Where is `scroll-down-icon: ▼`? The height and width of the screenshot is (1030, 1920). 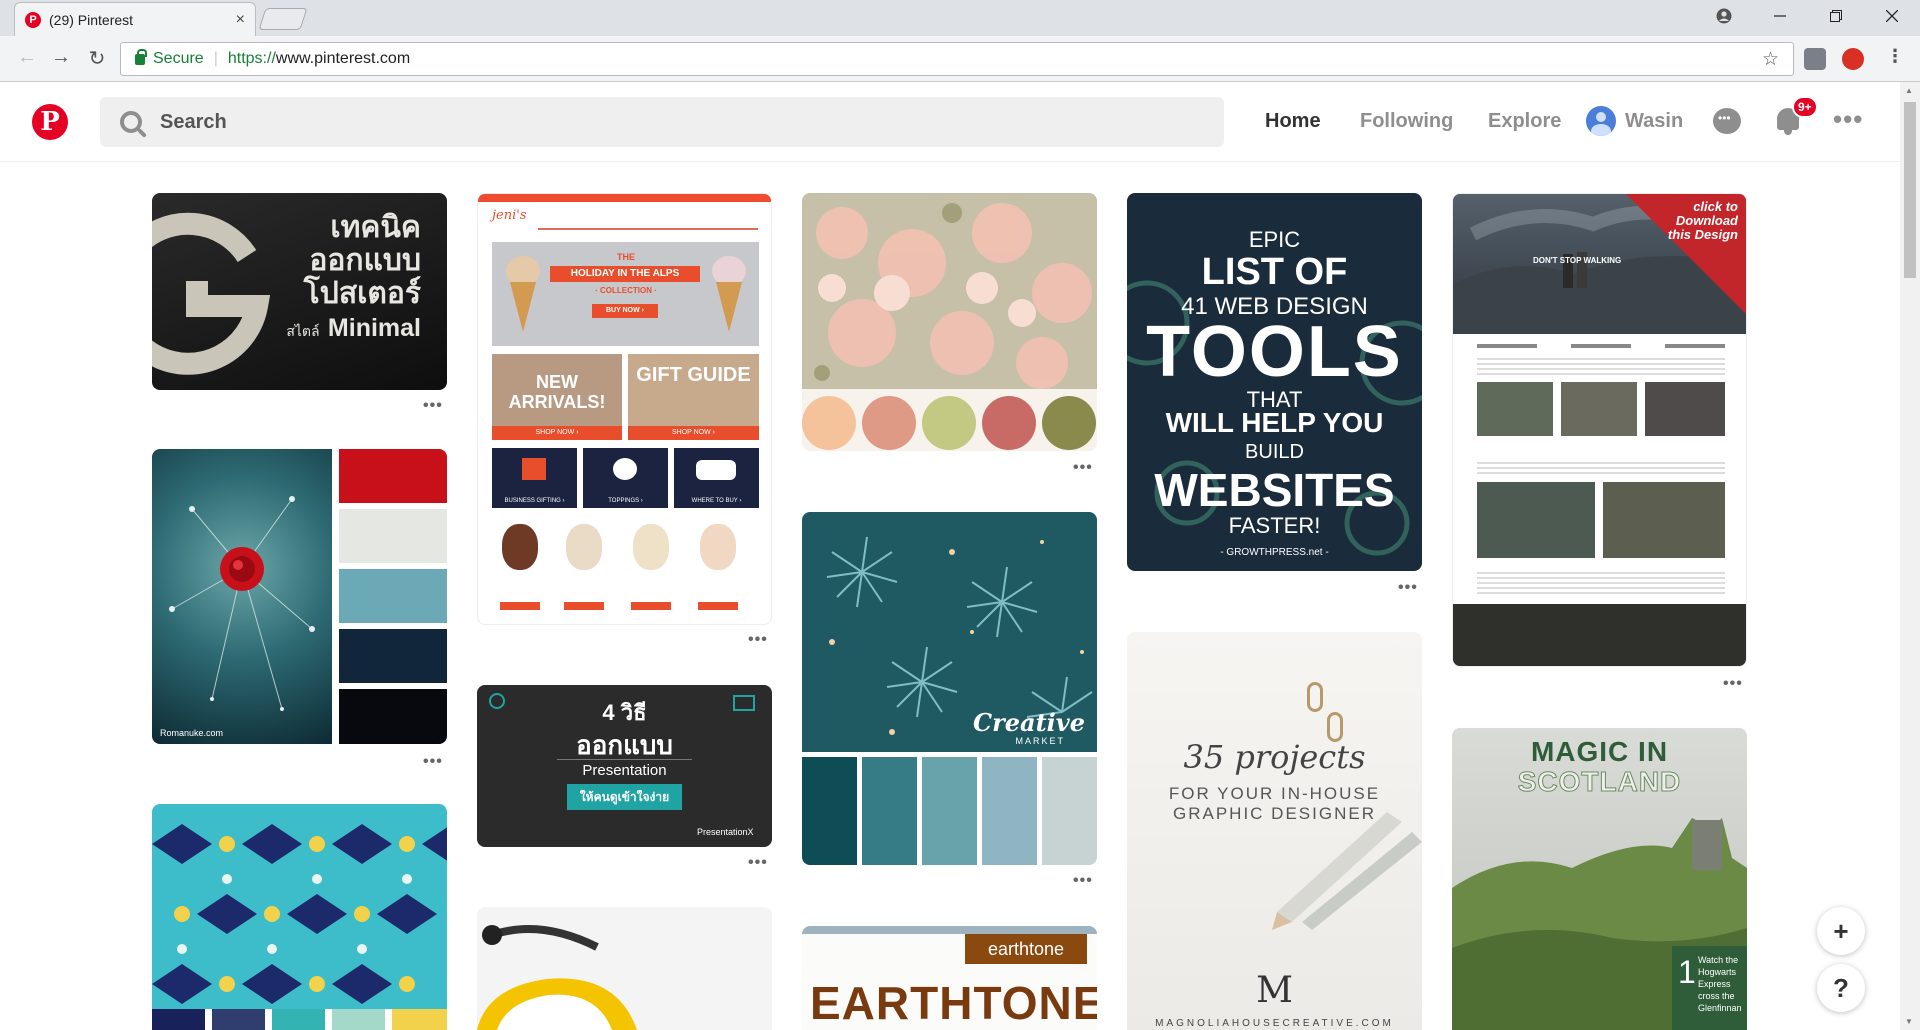
scroll-down-icon: ▼ is located at coordinates (1909, 1021).